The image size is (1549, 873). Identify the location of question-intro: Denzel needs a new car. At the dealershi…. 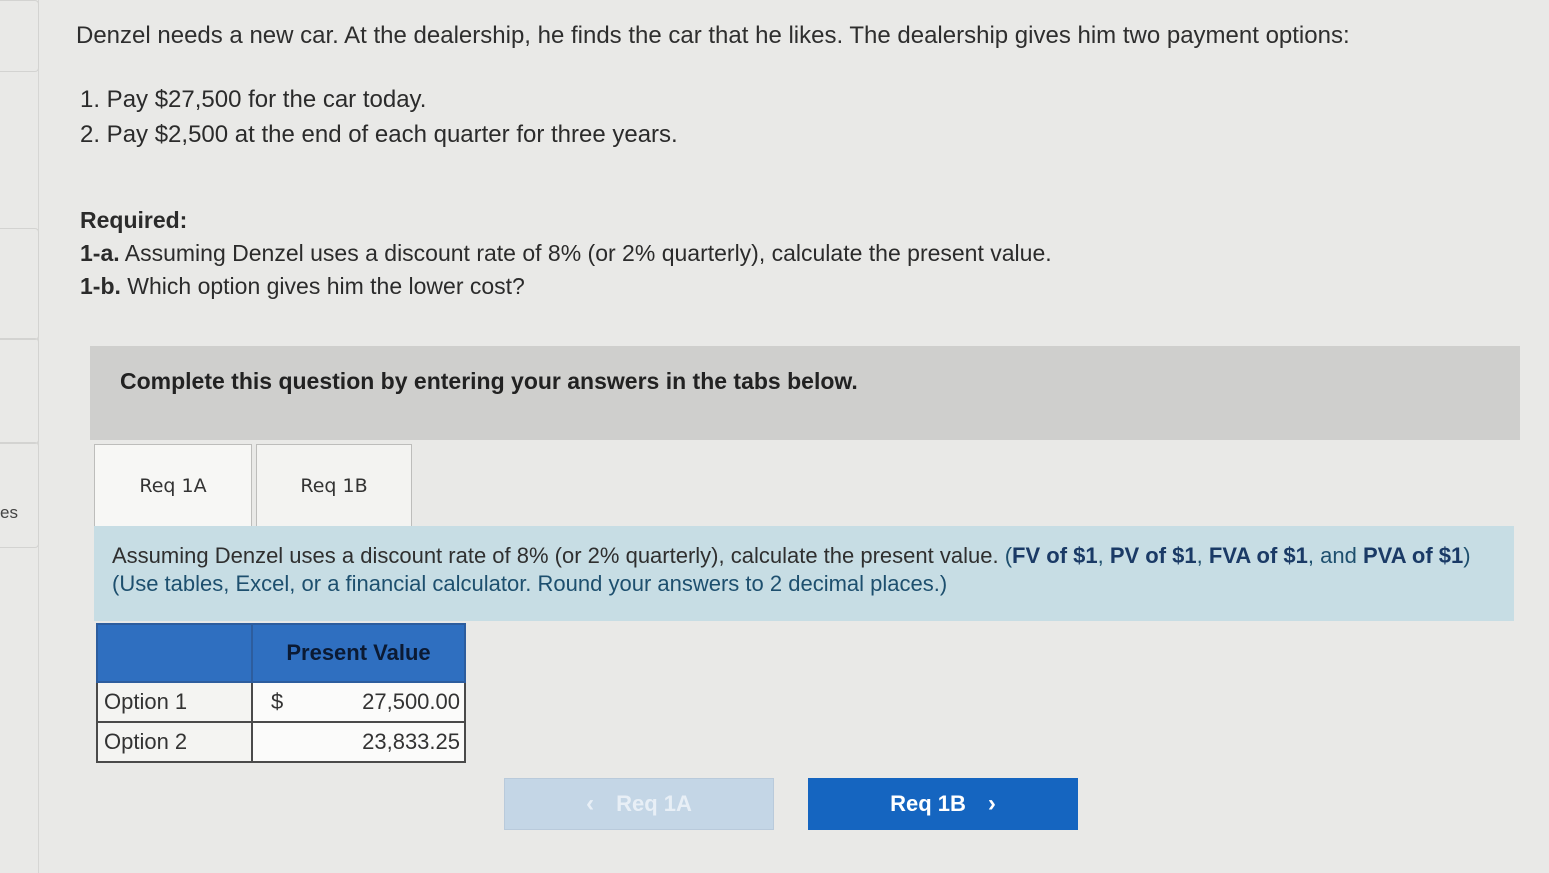
(713, 35).